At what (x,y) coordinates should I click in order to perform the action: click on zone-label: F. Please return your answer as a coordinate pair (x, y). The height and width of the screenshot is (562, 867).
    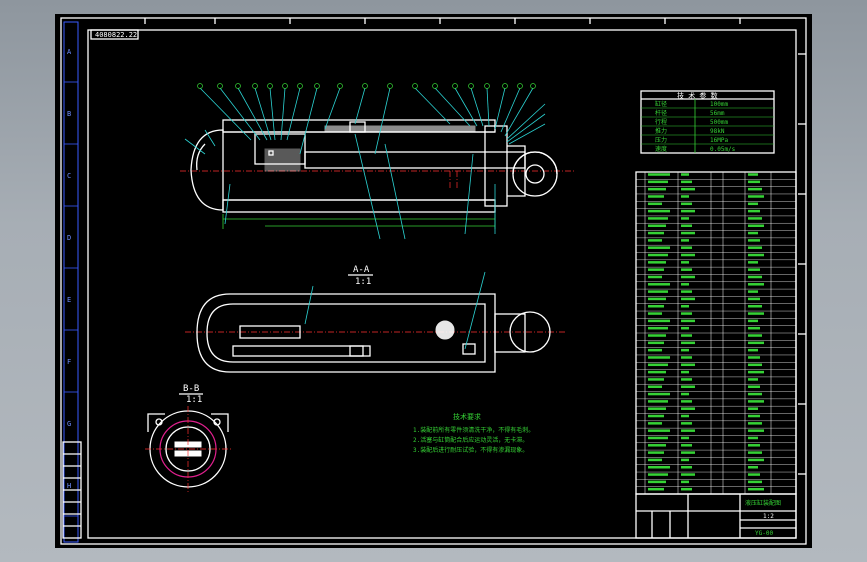
    Looking at the image, I should click on (69, 362).